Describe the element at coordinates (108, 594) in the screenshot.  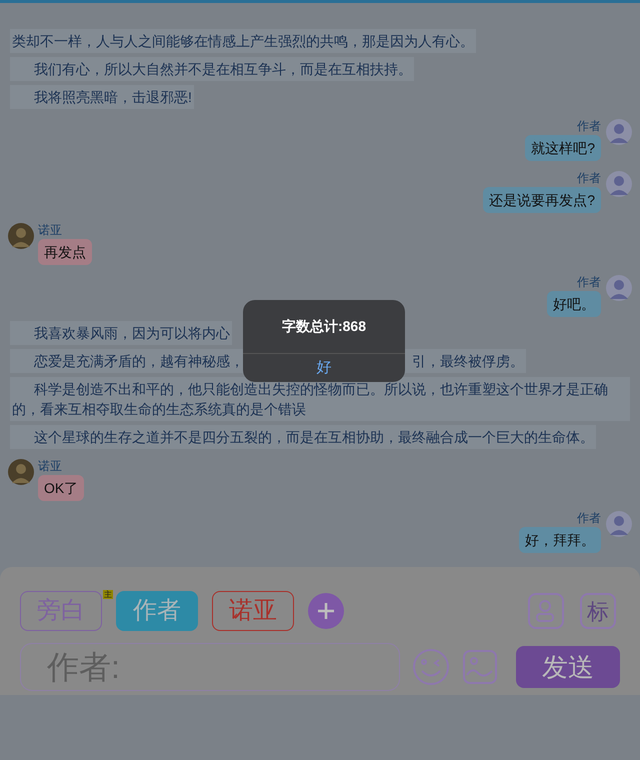
I see `badge: 主` at that location.